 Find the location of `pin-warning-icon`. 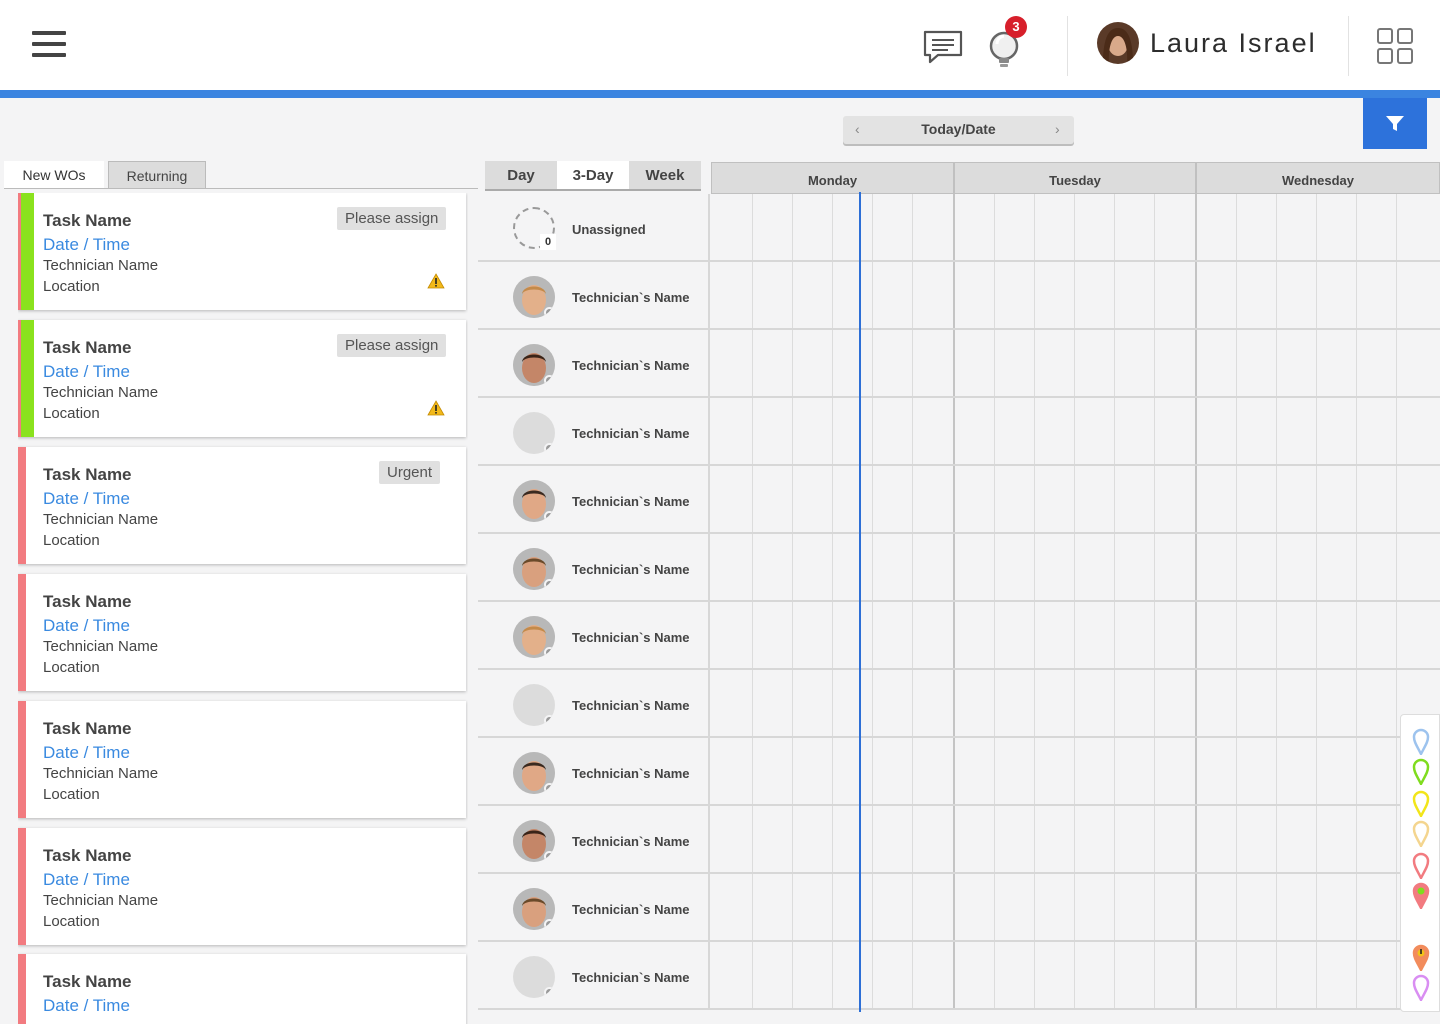

pin-warning-icon is located at coordinates (1421, 957).